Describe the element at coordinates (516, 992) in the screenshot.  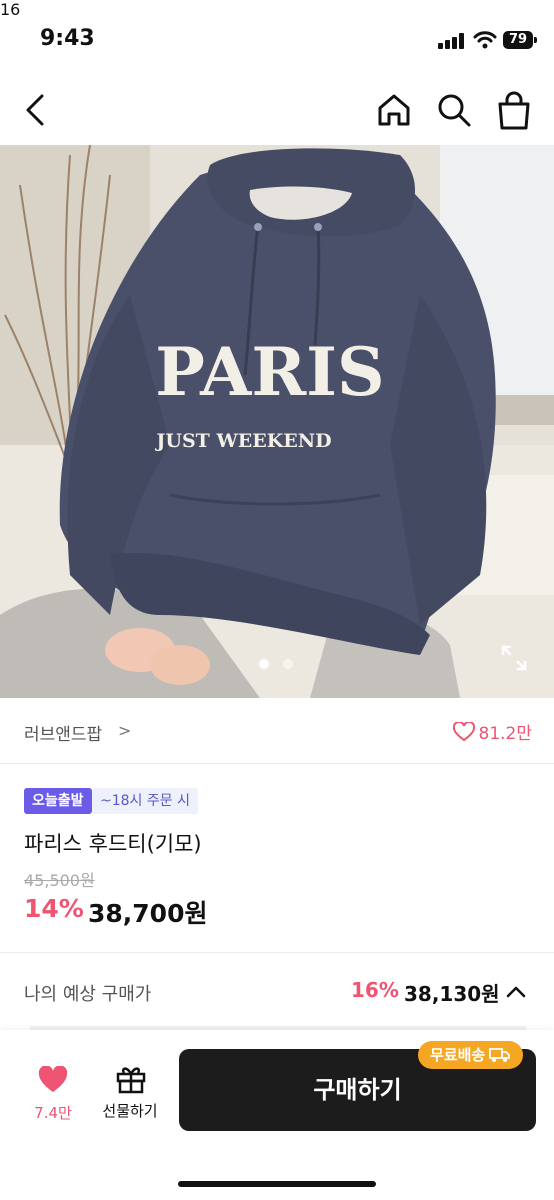
I see `chevron-up-icon` at that location.